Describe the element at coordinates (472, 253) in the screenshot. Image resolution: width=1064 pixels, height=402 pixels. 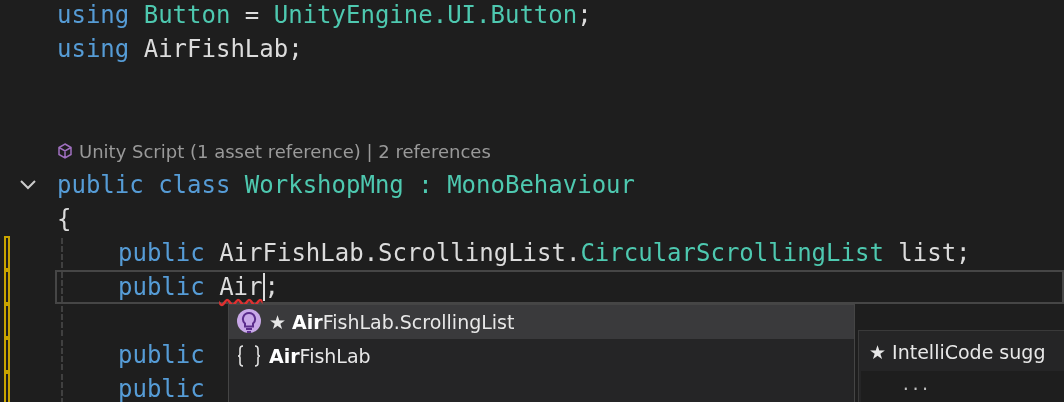
I see `code-token: ScrollingList` at that location.